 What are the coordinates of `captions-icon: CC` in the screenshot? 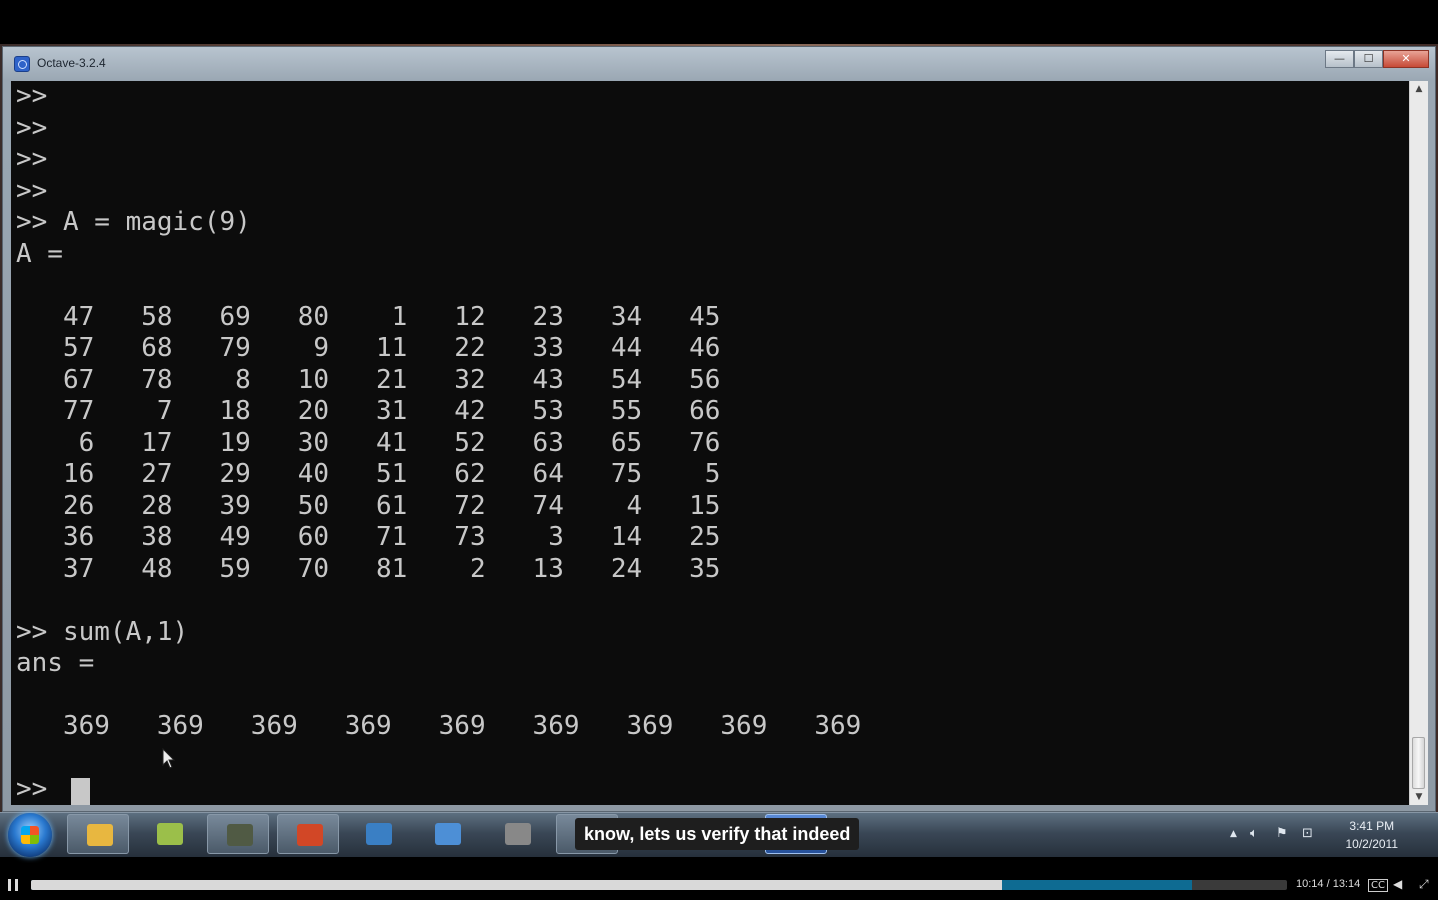 It's located at (1378, 885).